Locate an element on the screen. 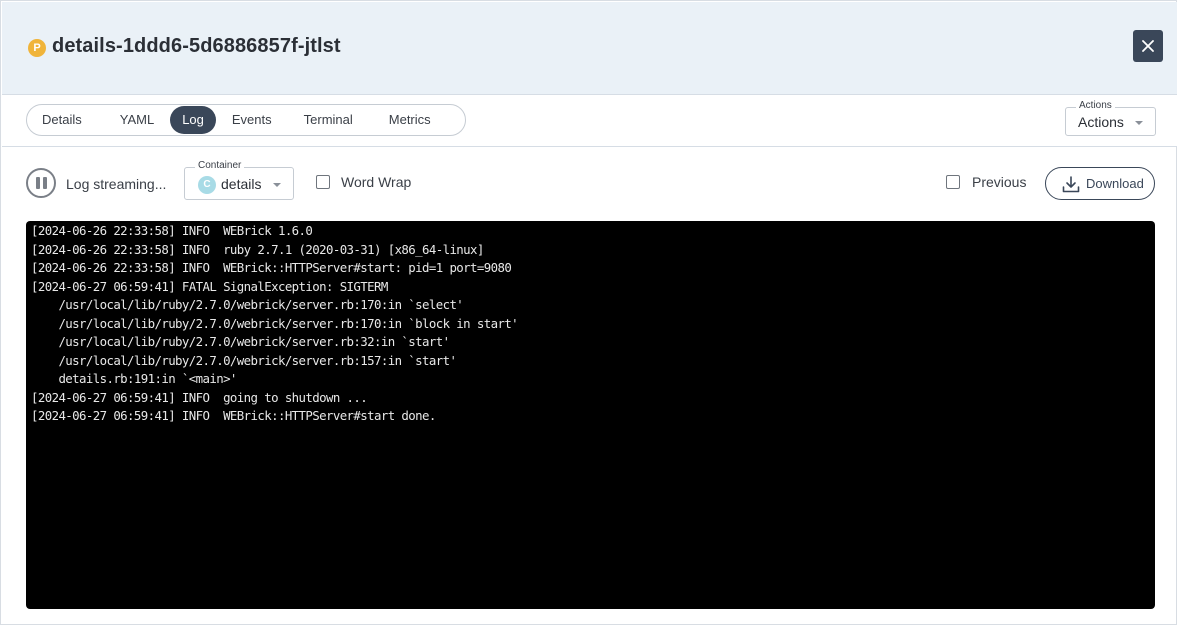 Image resolution: width=1177 pixels, height=625 pixels. tab-metrics: Metrics is located at coordinates (410, 120).